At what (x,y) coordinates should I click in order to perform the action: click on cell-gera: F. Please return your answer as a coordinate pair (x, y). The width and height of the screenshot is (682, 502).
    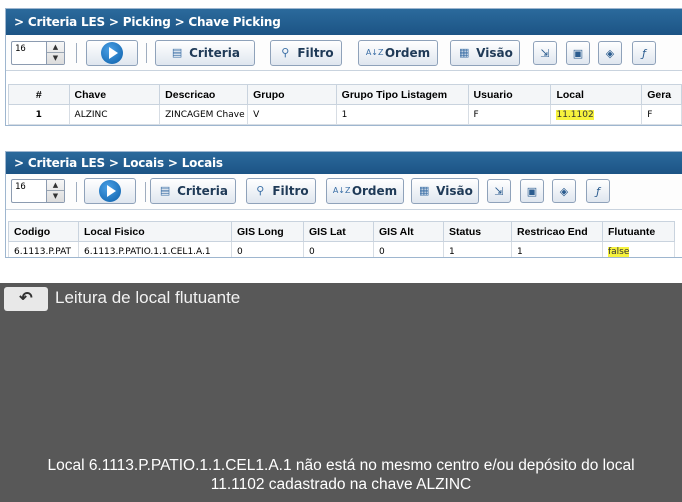
    Looking at the image, I should click on (661, 114).